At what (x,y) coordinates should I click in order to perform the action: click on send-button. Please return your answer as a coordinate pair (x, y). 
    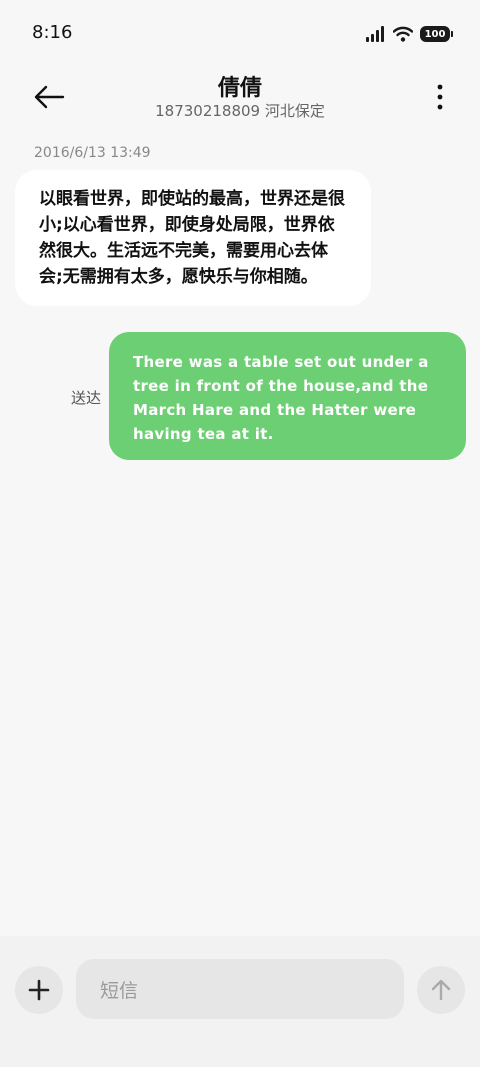
    Looking at the image, I should click on (441, 990).